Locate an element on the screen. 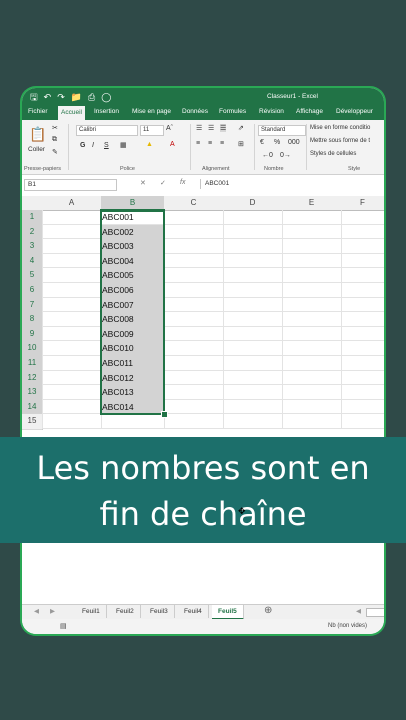 This screenshot has width=406, height=720. select-all-corner is located at coordinates (32, 203).